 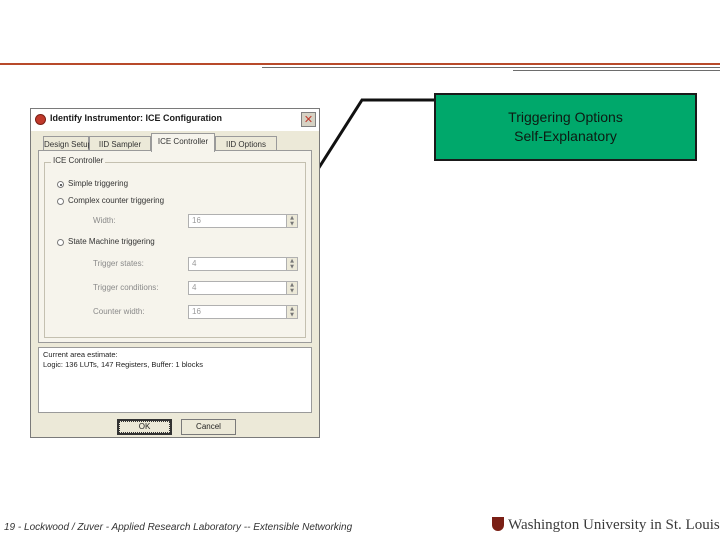 I want to click on estimate-heading: Current area estimate:, so click(x=80, y=354).